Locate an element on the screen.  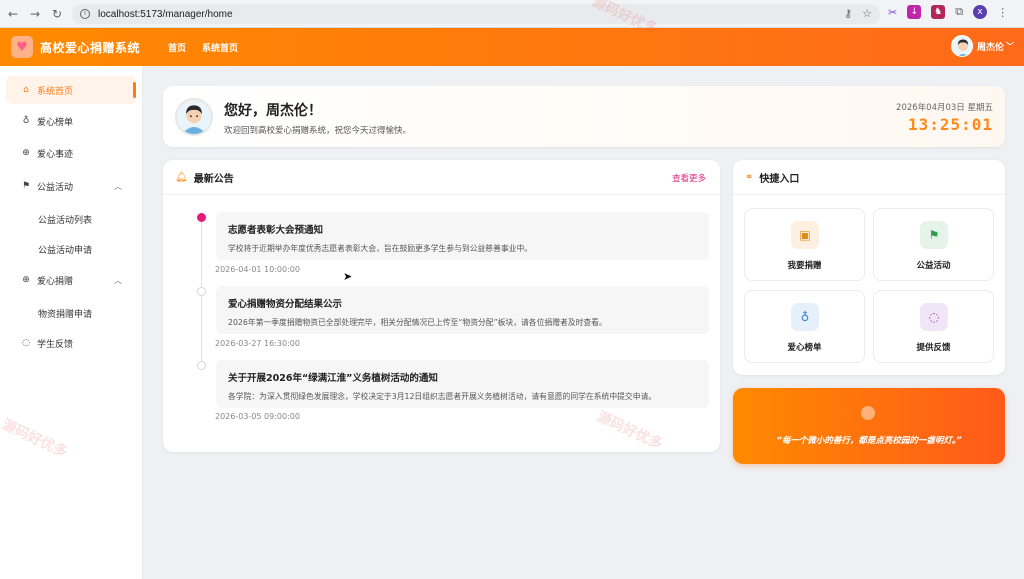
sidebar-item-label: 爱心捐赠 is located at coordinates (55, 281).